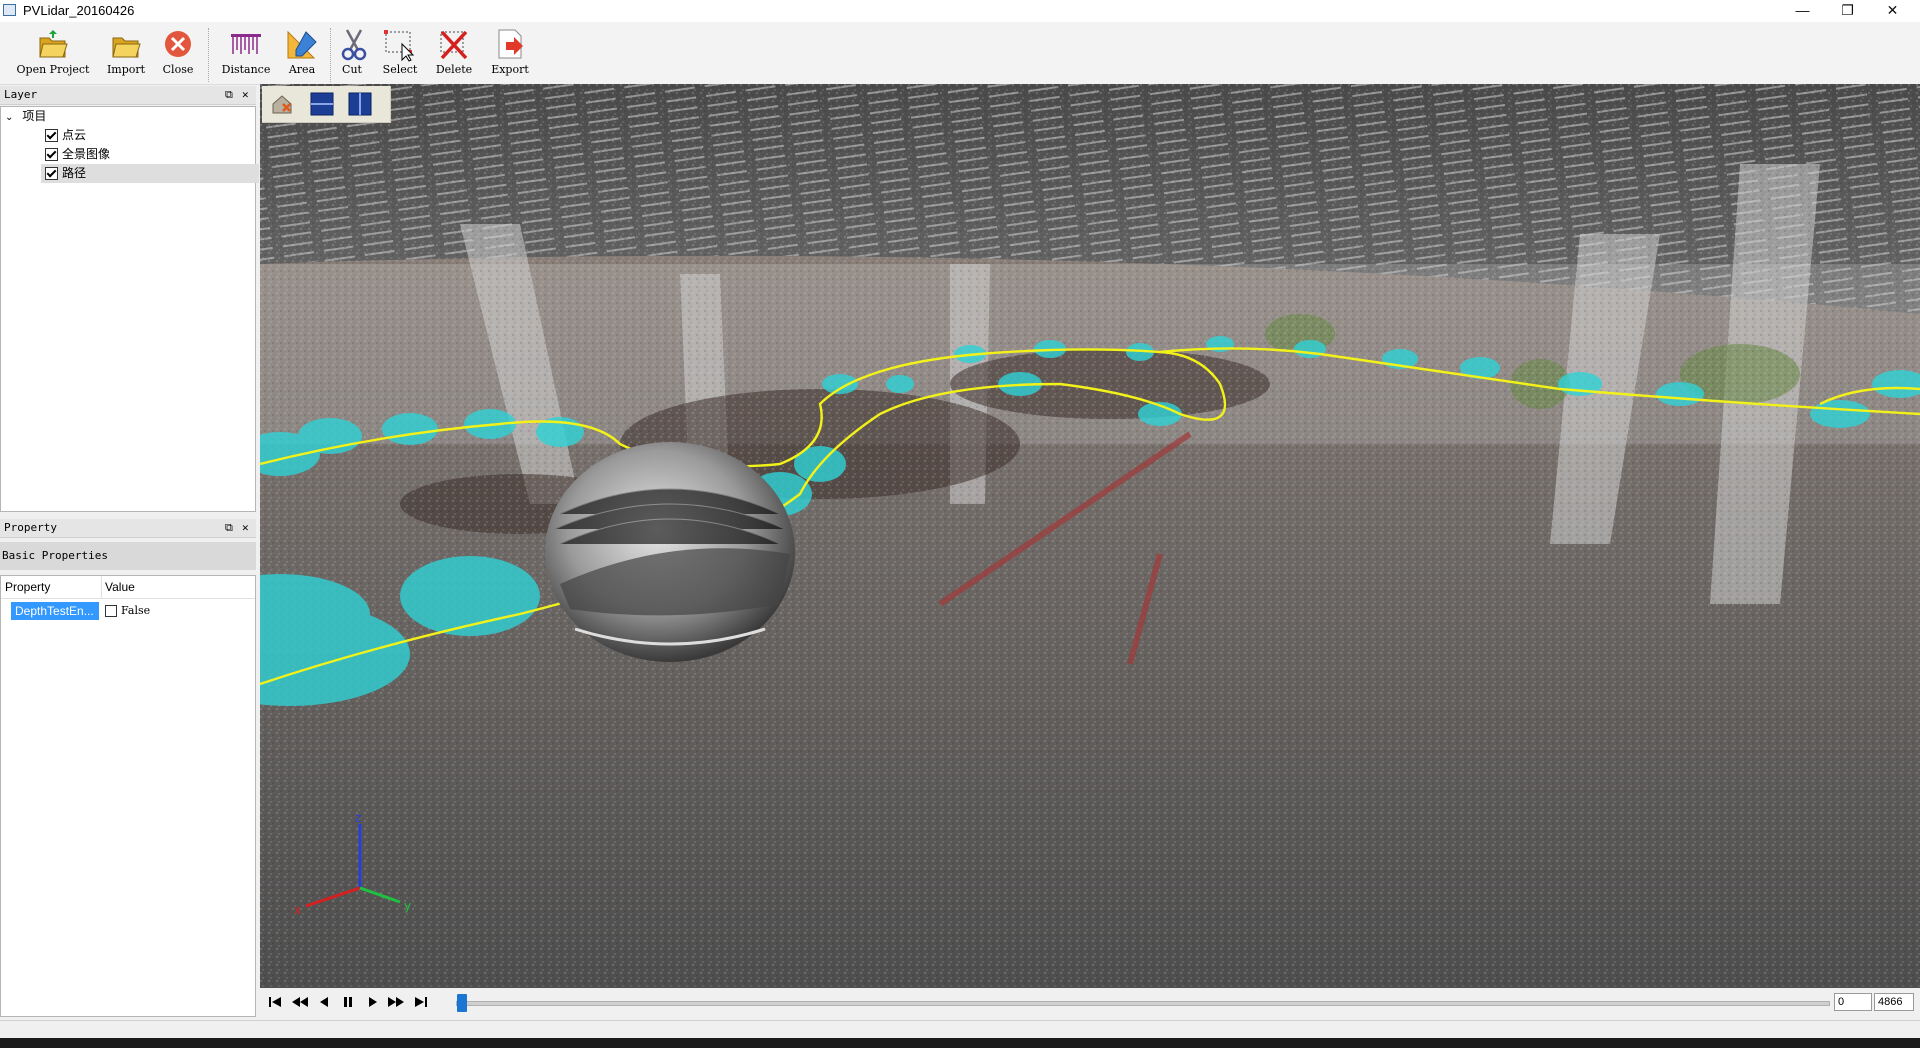  What do you see at coordinates (77, 154) in the screenshot?
I see `layer-item-panorama: 全景图像` at bounding box center [77, 154].